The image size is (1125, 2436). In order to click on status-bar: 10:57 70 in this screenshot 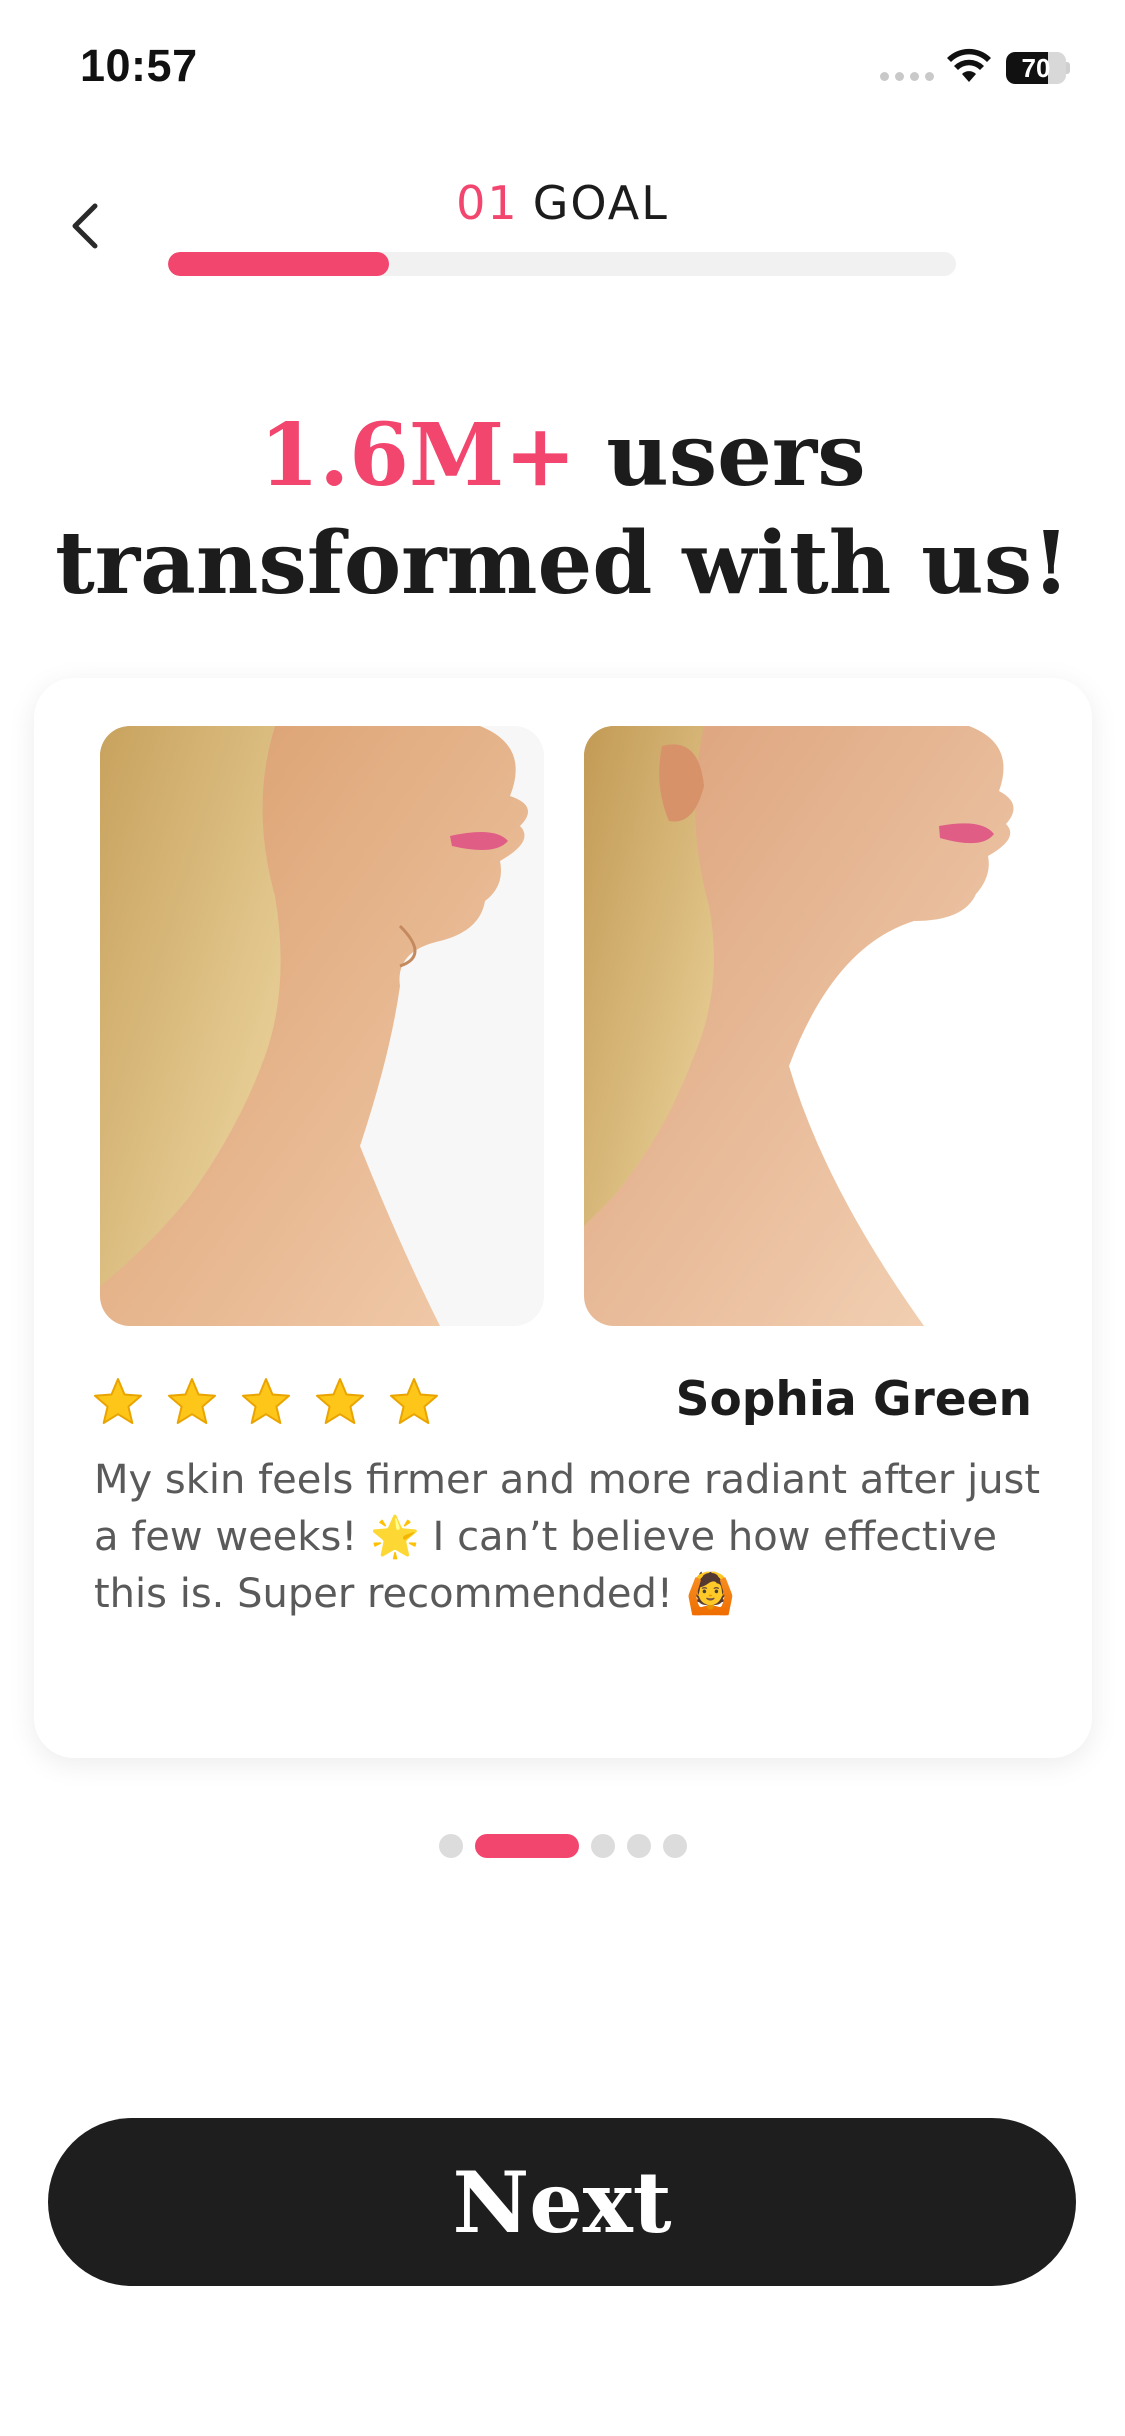, I will do `click(562, 70)`.